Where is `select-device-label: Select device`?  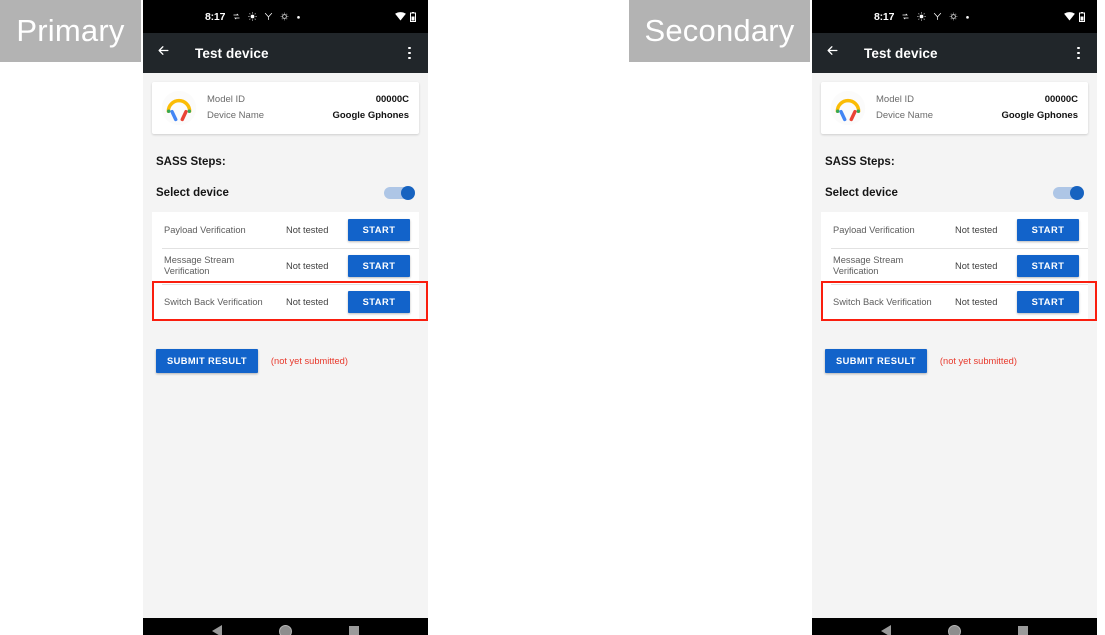 select-device-label: Select device is located at coordinates (861, 193).